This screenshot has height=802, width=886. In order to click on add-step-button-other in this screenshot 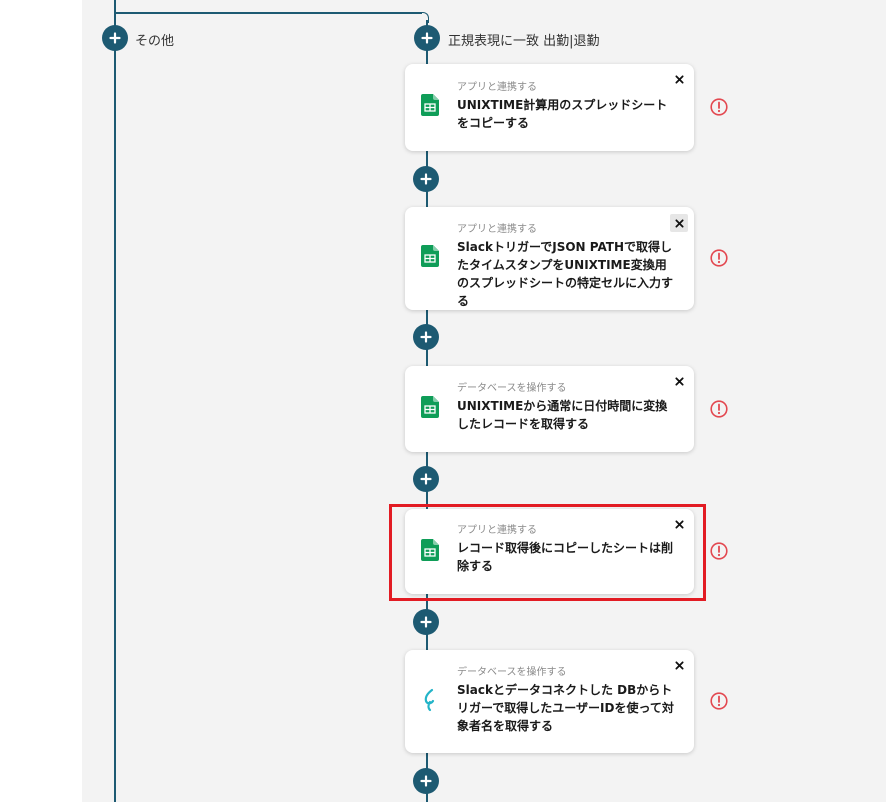, I will do `click(115, 38)`.